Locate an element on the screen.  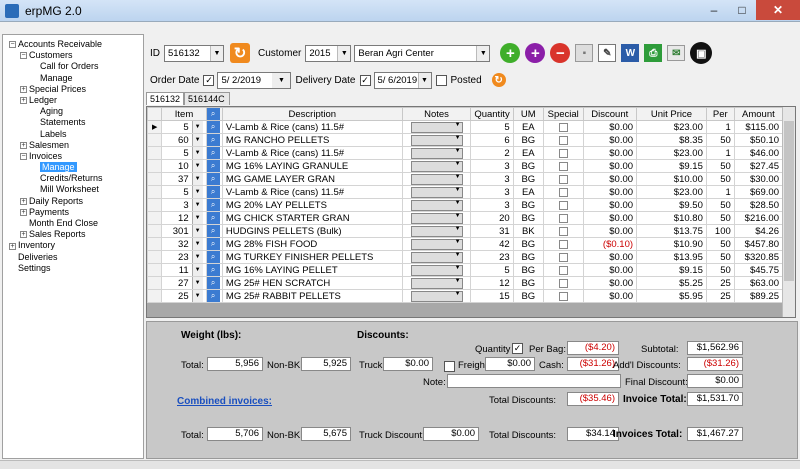
description-cell: MG 25# HEN SCRATCH is located at coordinates (312, 283).